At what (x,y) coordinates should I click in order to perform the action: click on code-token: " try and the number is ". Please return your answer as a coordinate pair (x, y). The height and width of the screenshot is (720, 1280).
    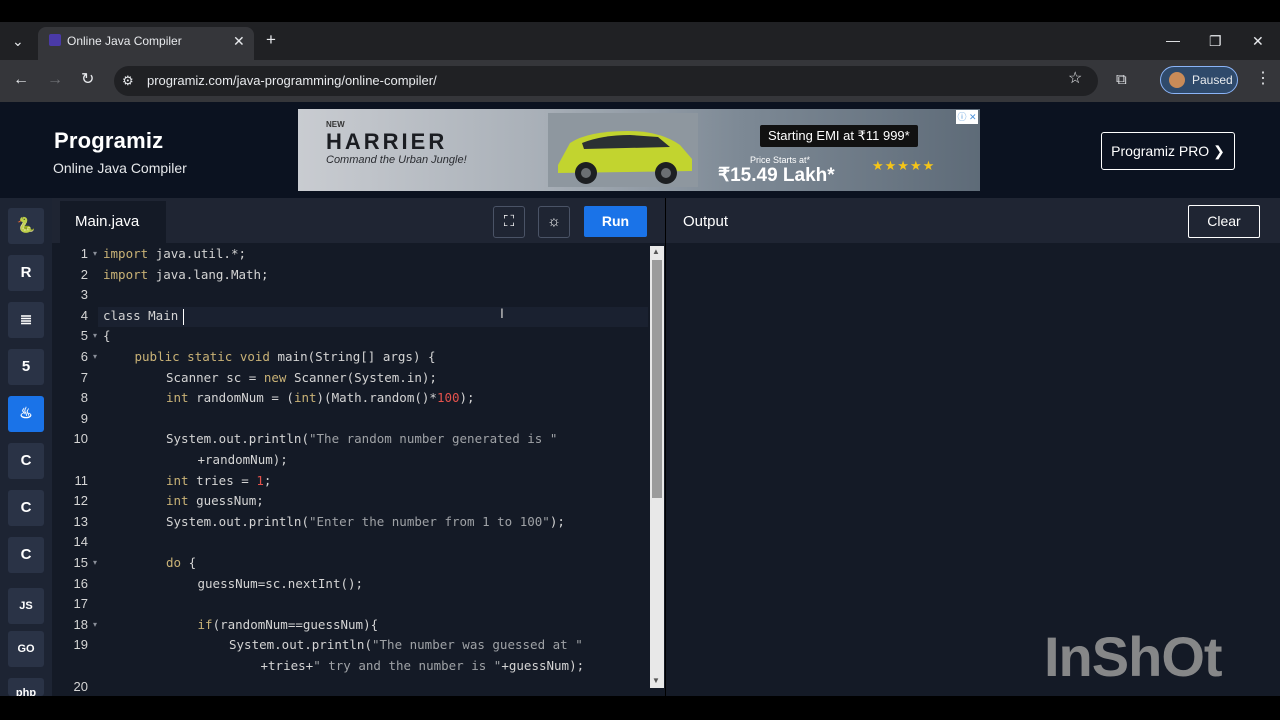
    Looking at the image, I should click on (407, 665).